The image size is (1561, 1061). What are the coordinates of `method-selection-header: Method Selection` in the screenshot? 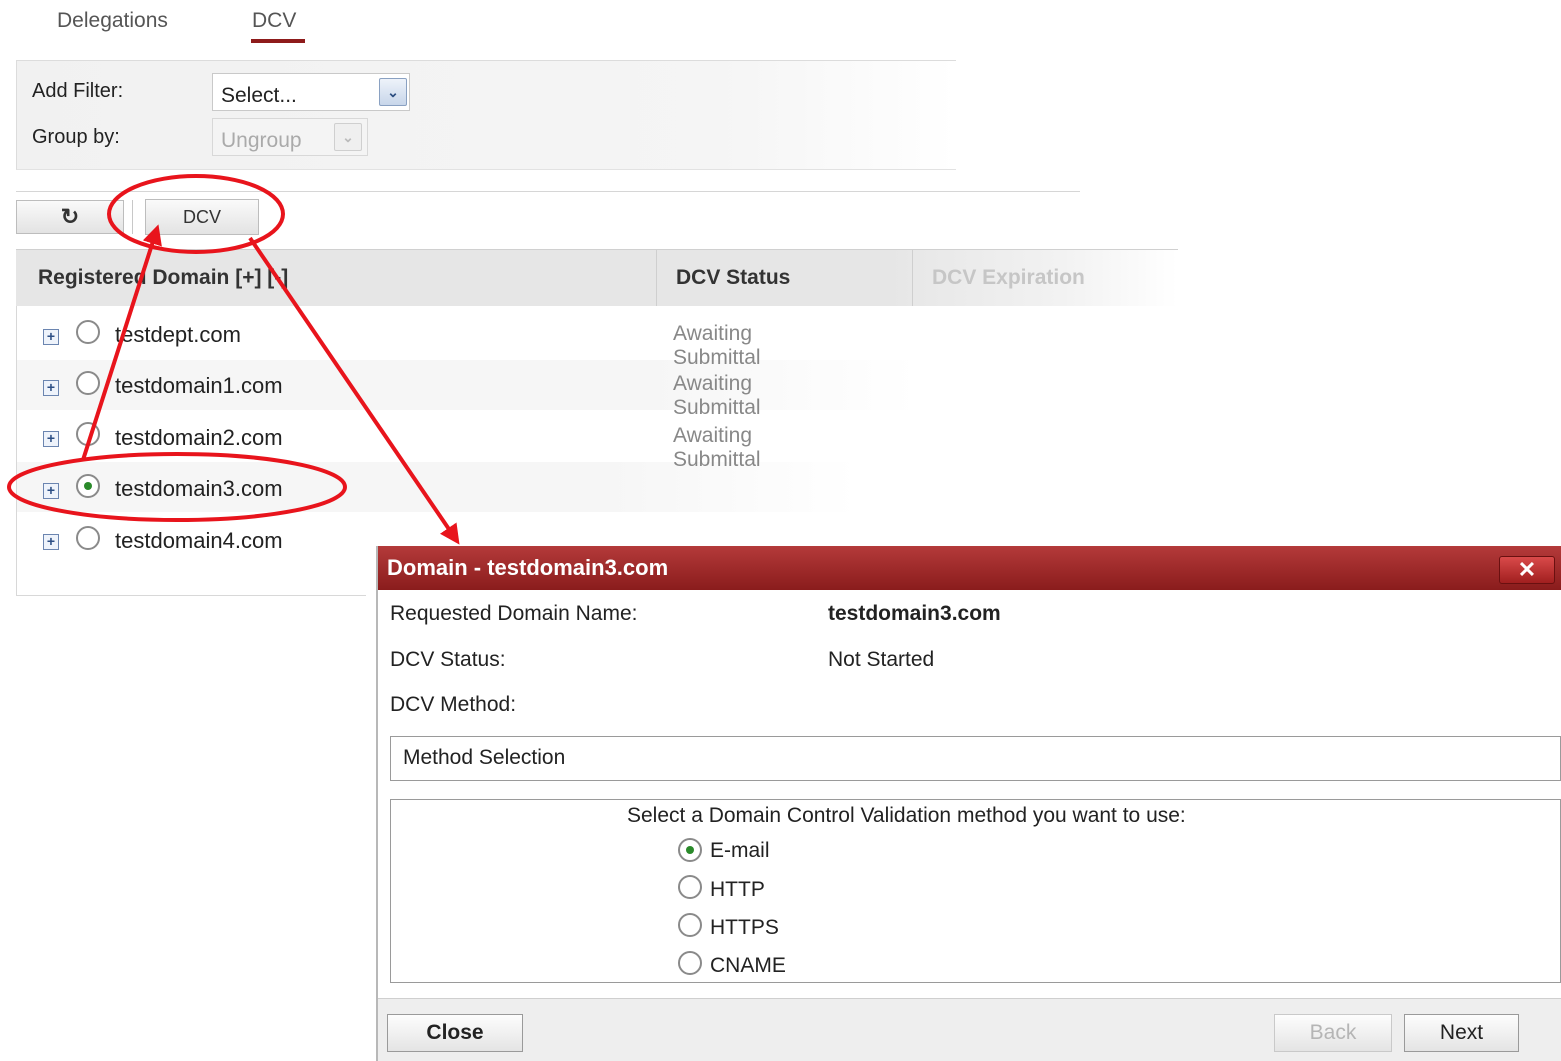 It's located at (975, 758).